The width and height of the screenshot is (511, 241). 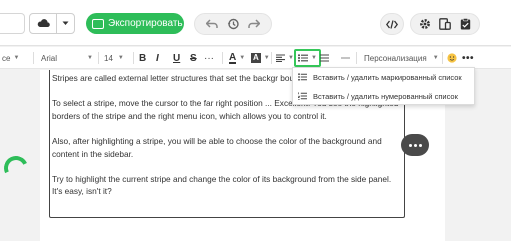 I want to click on indent-icon, so click(x=324, y=58).